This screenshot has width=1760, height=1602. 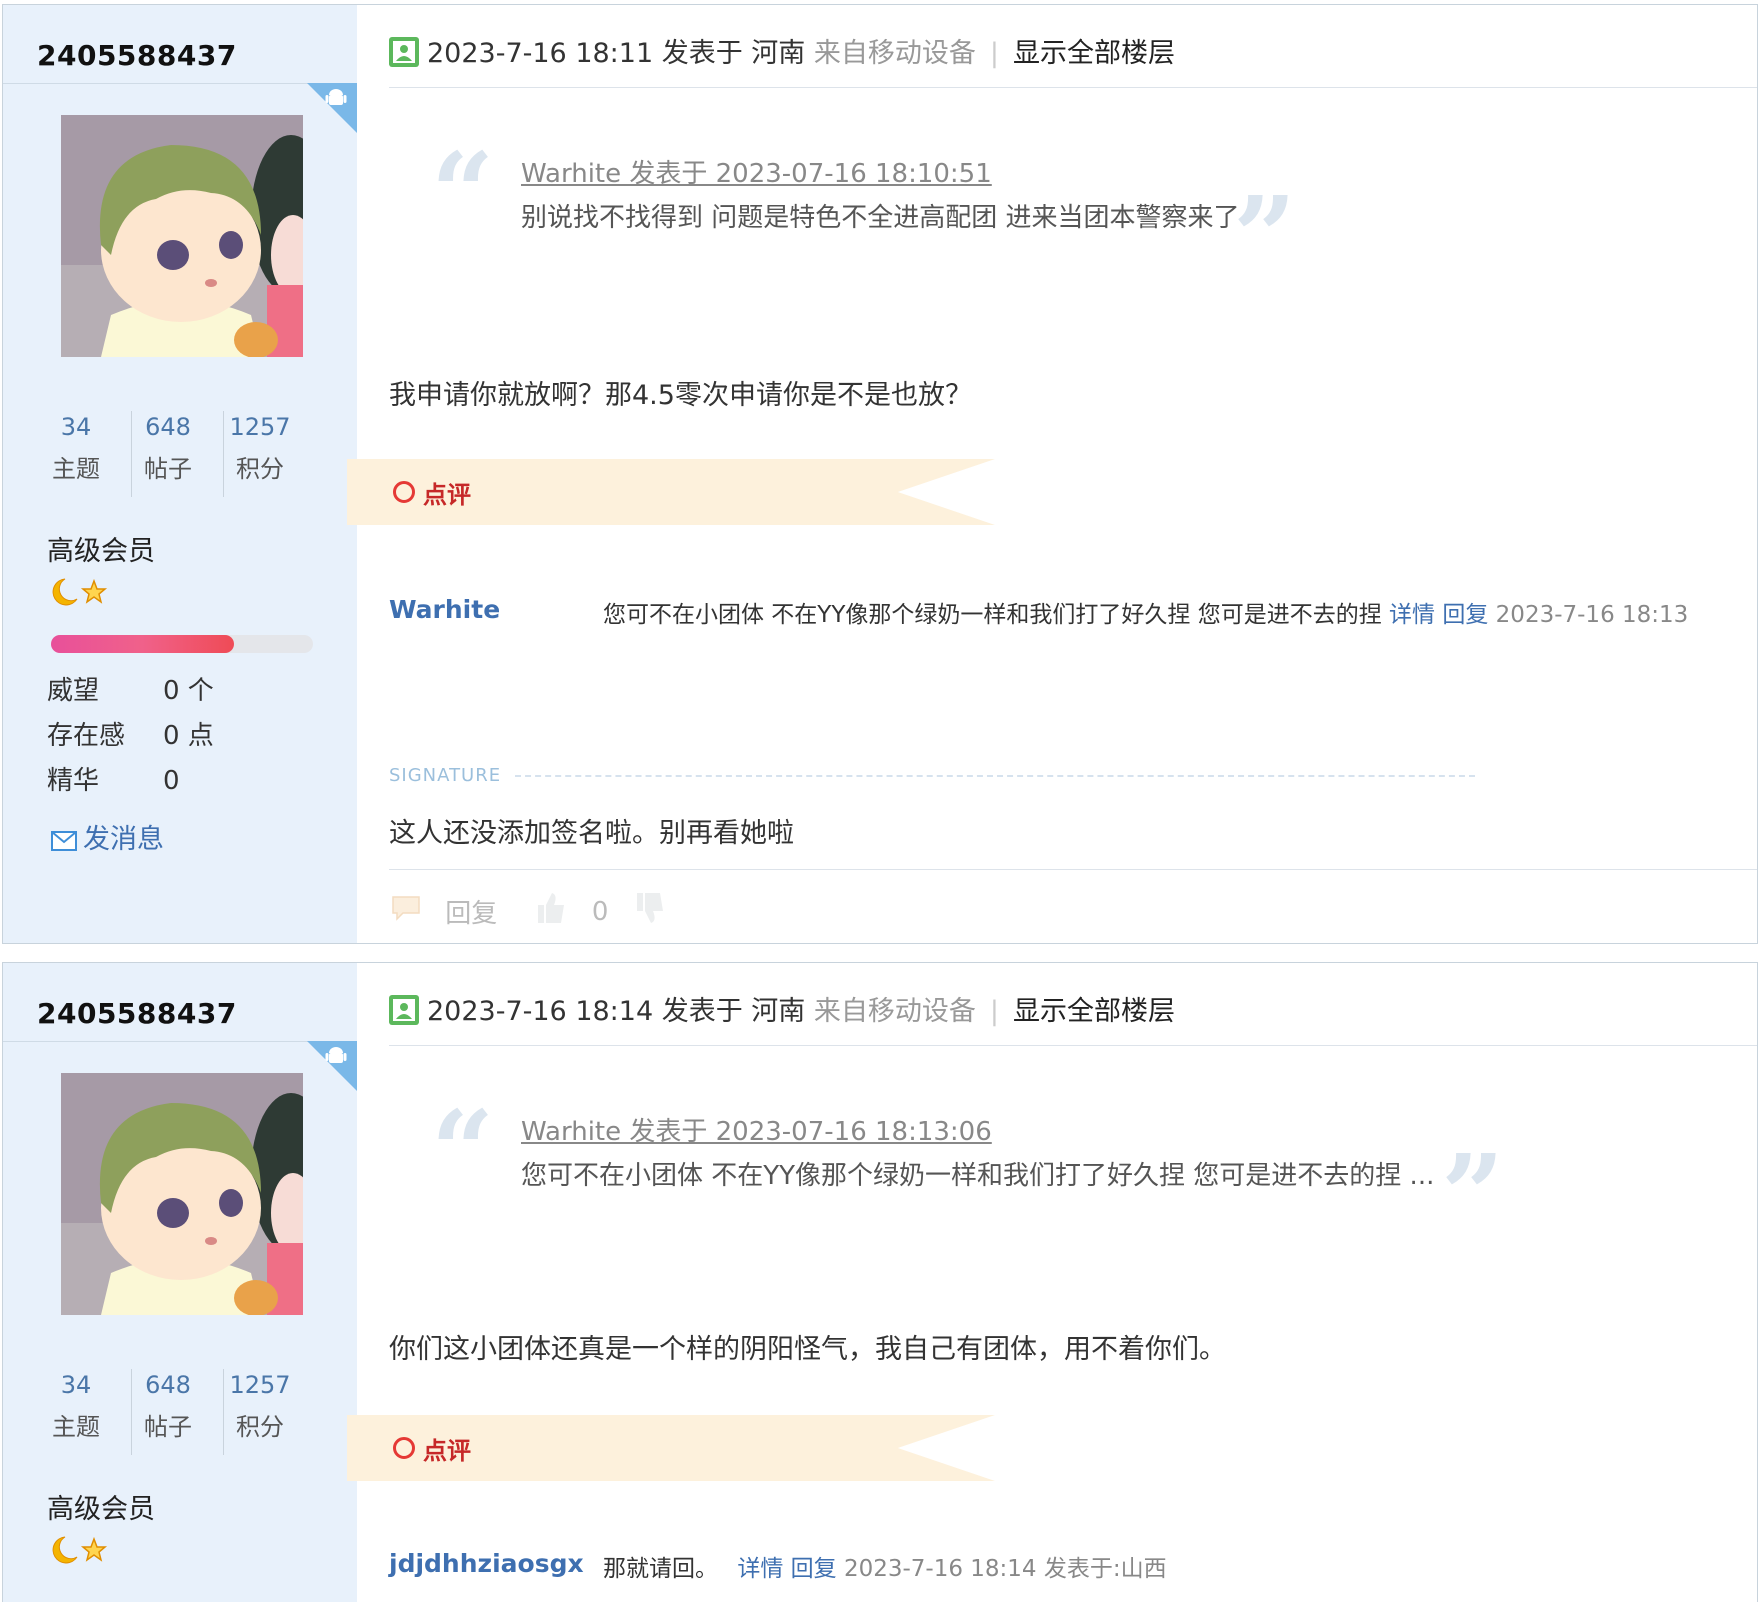 I want to click on post-header: 2023-7-16 18:14 发表于 河南 来自移动设备 | 显示全部楼层, so click(x=782, y=1008).